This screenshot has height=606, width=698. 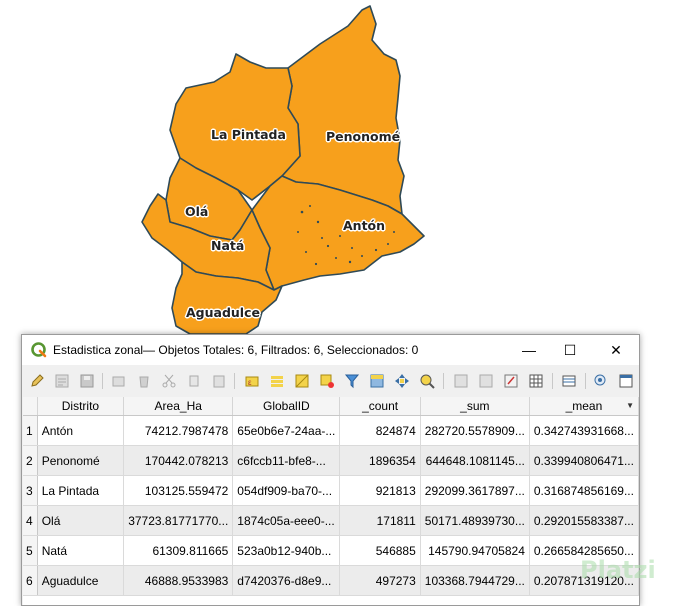 What do you see at coordinates (475, 406) in the screenshot?
I see `column-header-sum: _sum` at bounding box center [475, 406].